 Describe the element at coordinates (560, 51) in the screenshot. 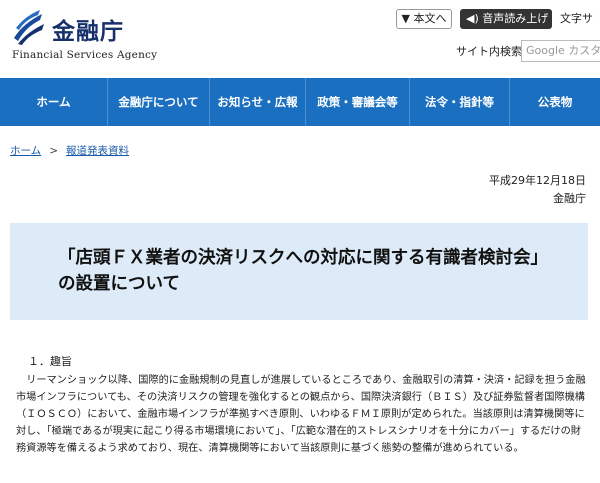

I see `site-search-input: Google カスタ` at that location.